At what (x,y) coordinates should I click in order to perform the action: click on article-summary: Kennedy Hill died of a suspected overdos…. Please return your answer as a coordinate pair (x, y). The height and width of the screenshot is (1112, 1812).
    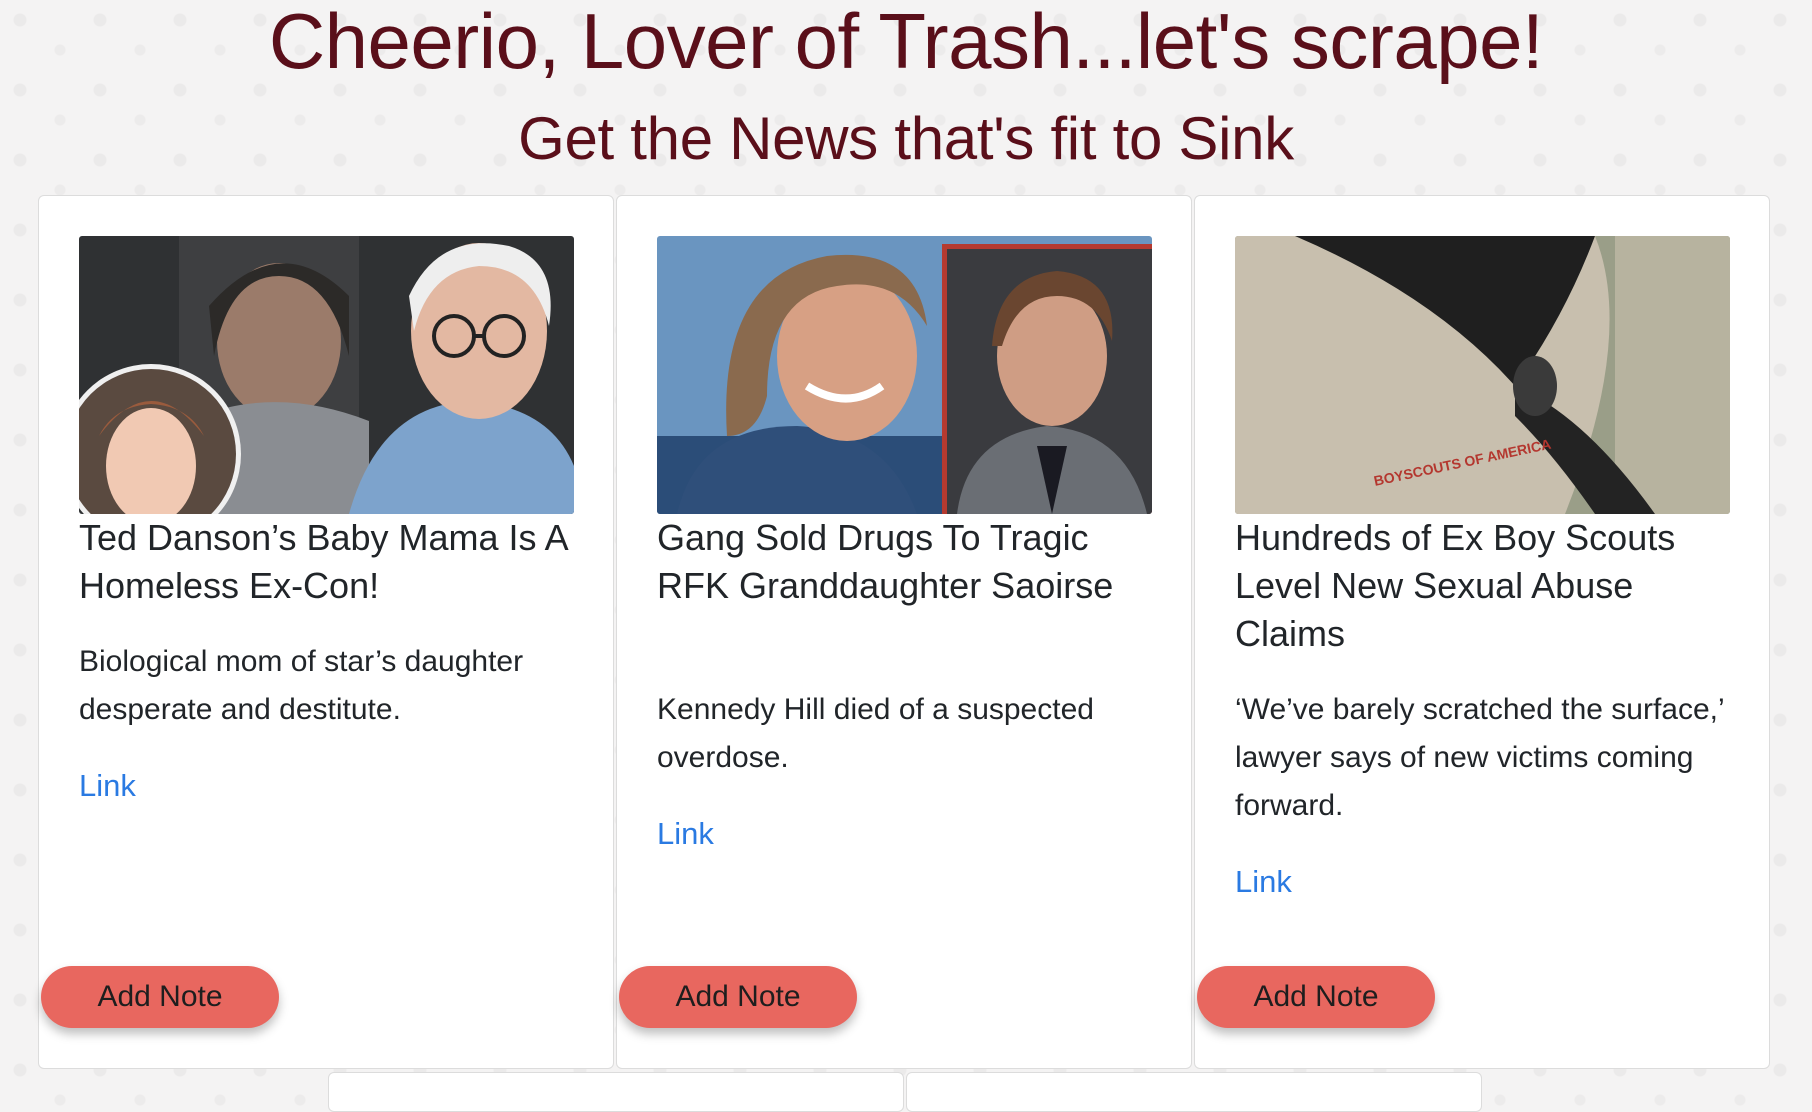
    Looking at the image, I should click on (875, 733).